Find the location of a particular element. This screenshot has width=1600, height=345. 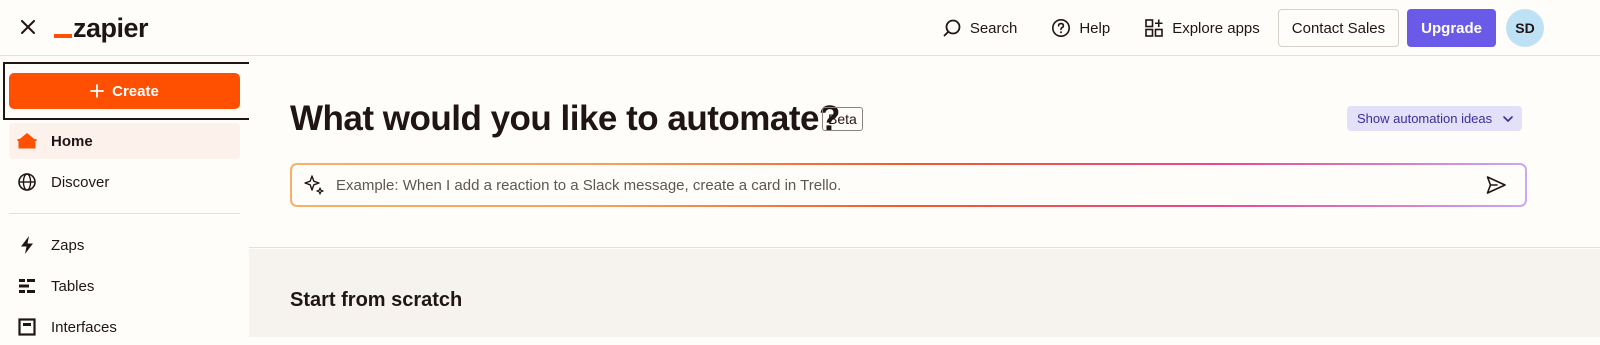

logo-dash is located at coordinates (63, 36).